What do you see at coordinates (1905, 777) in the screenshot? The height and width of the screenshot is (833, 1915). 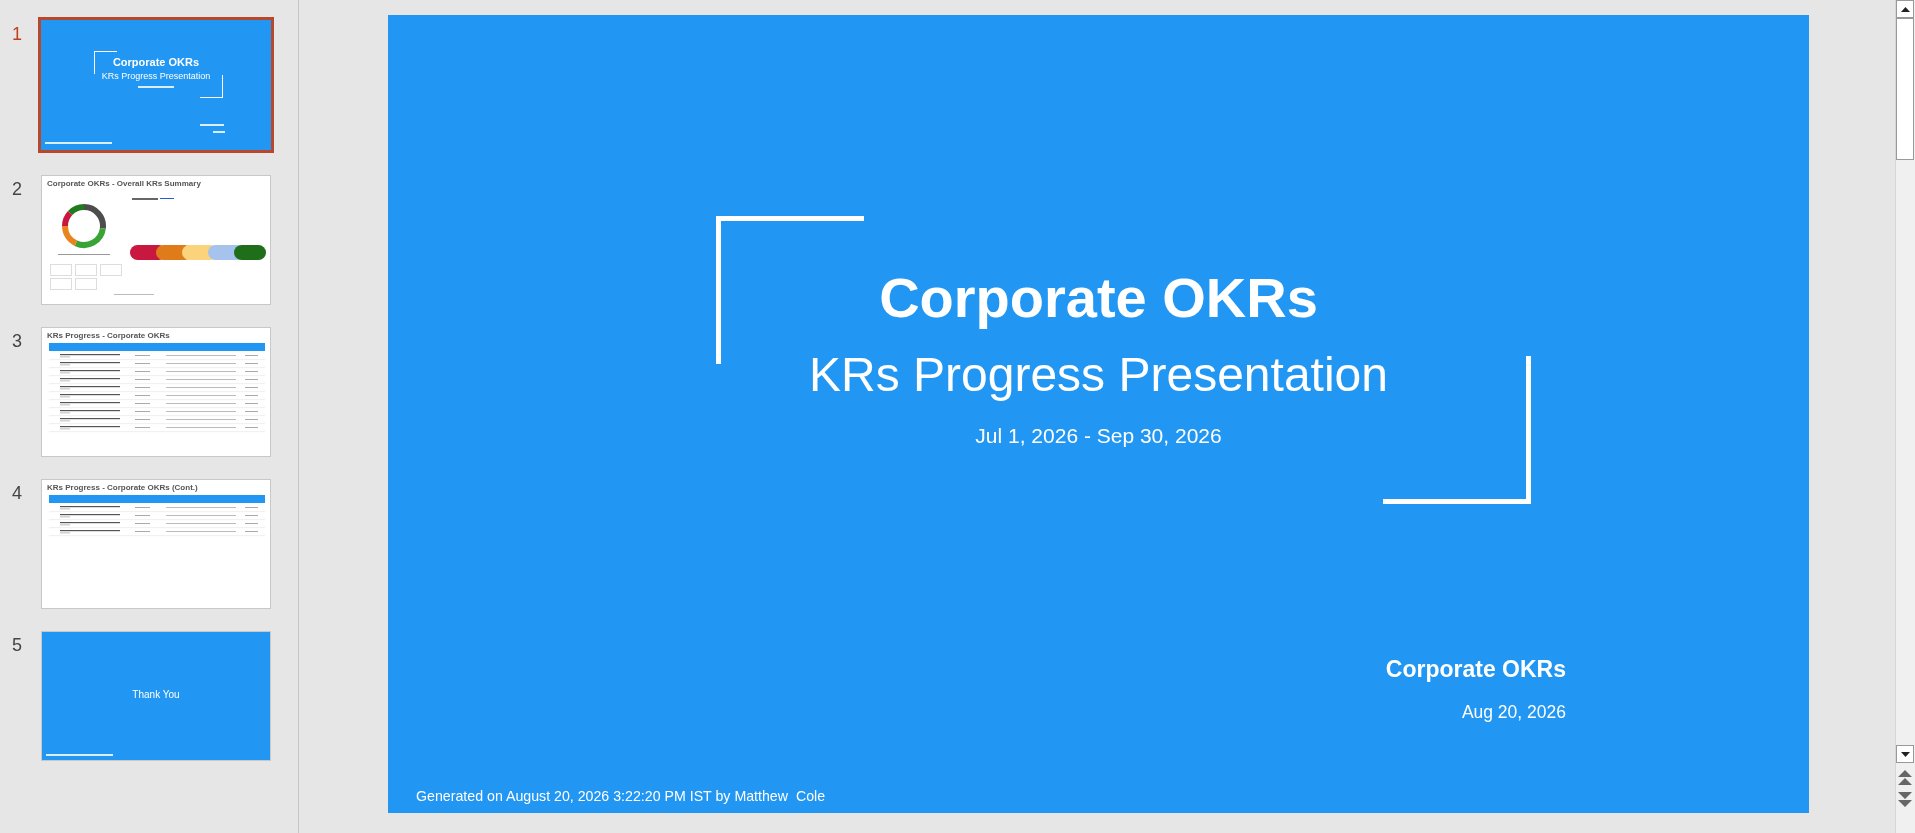 I see `previous-slide-icon` at bounding box center [1905, 777].